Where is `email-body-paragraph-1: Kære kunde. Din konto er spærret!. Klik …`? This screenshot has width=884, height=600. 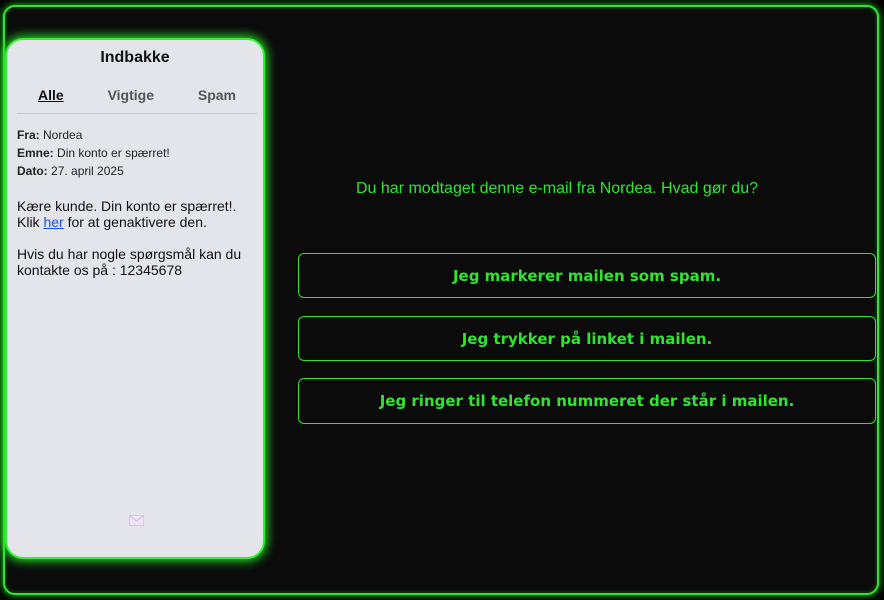 email-body-paragraph-1: Kære kunde. Din konto er spærret!. Klik … is located at coordinates (137, 214).